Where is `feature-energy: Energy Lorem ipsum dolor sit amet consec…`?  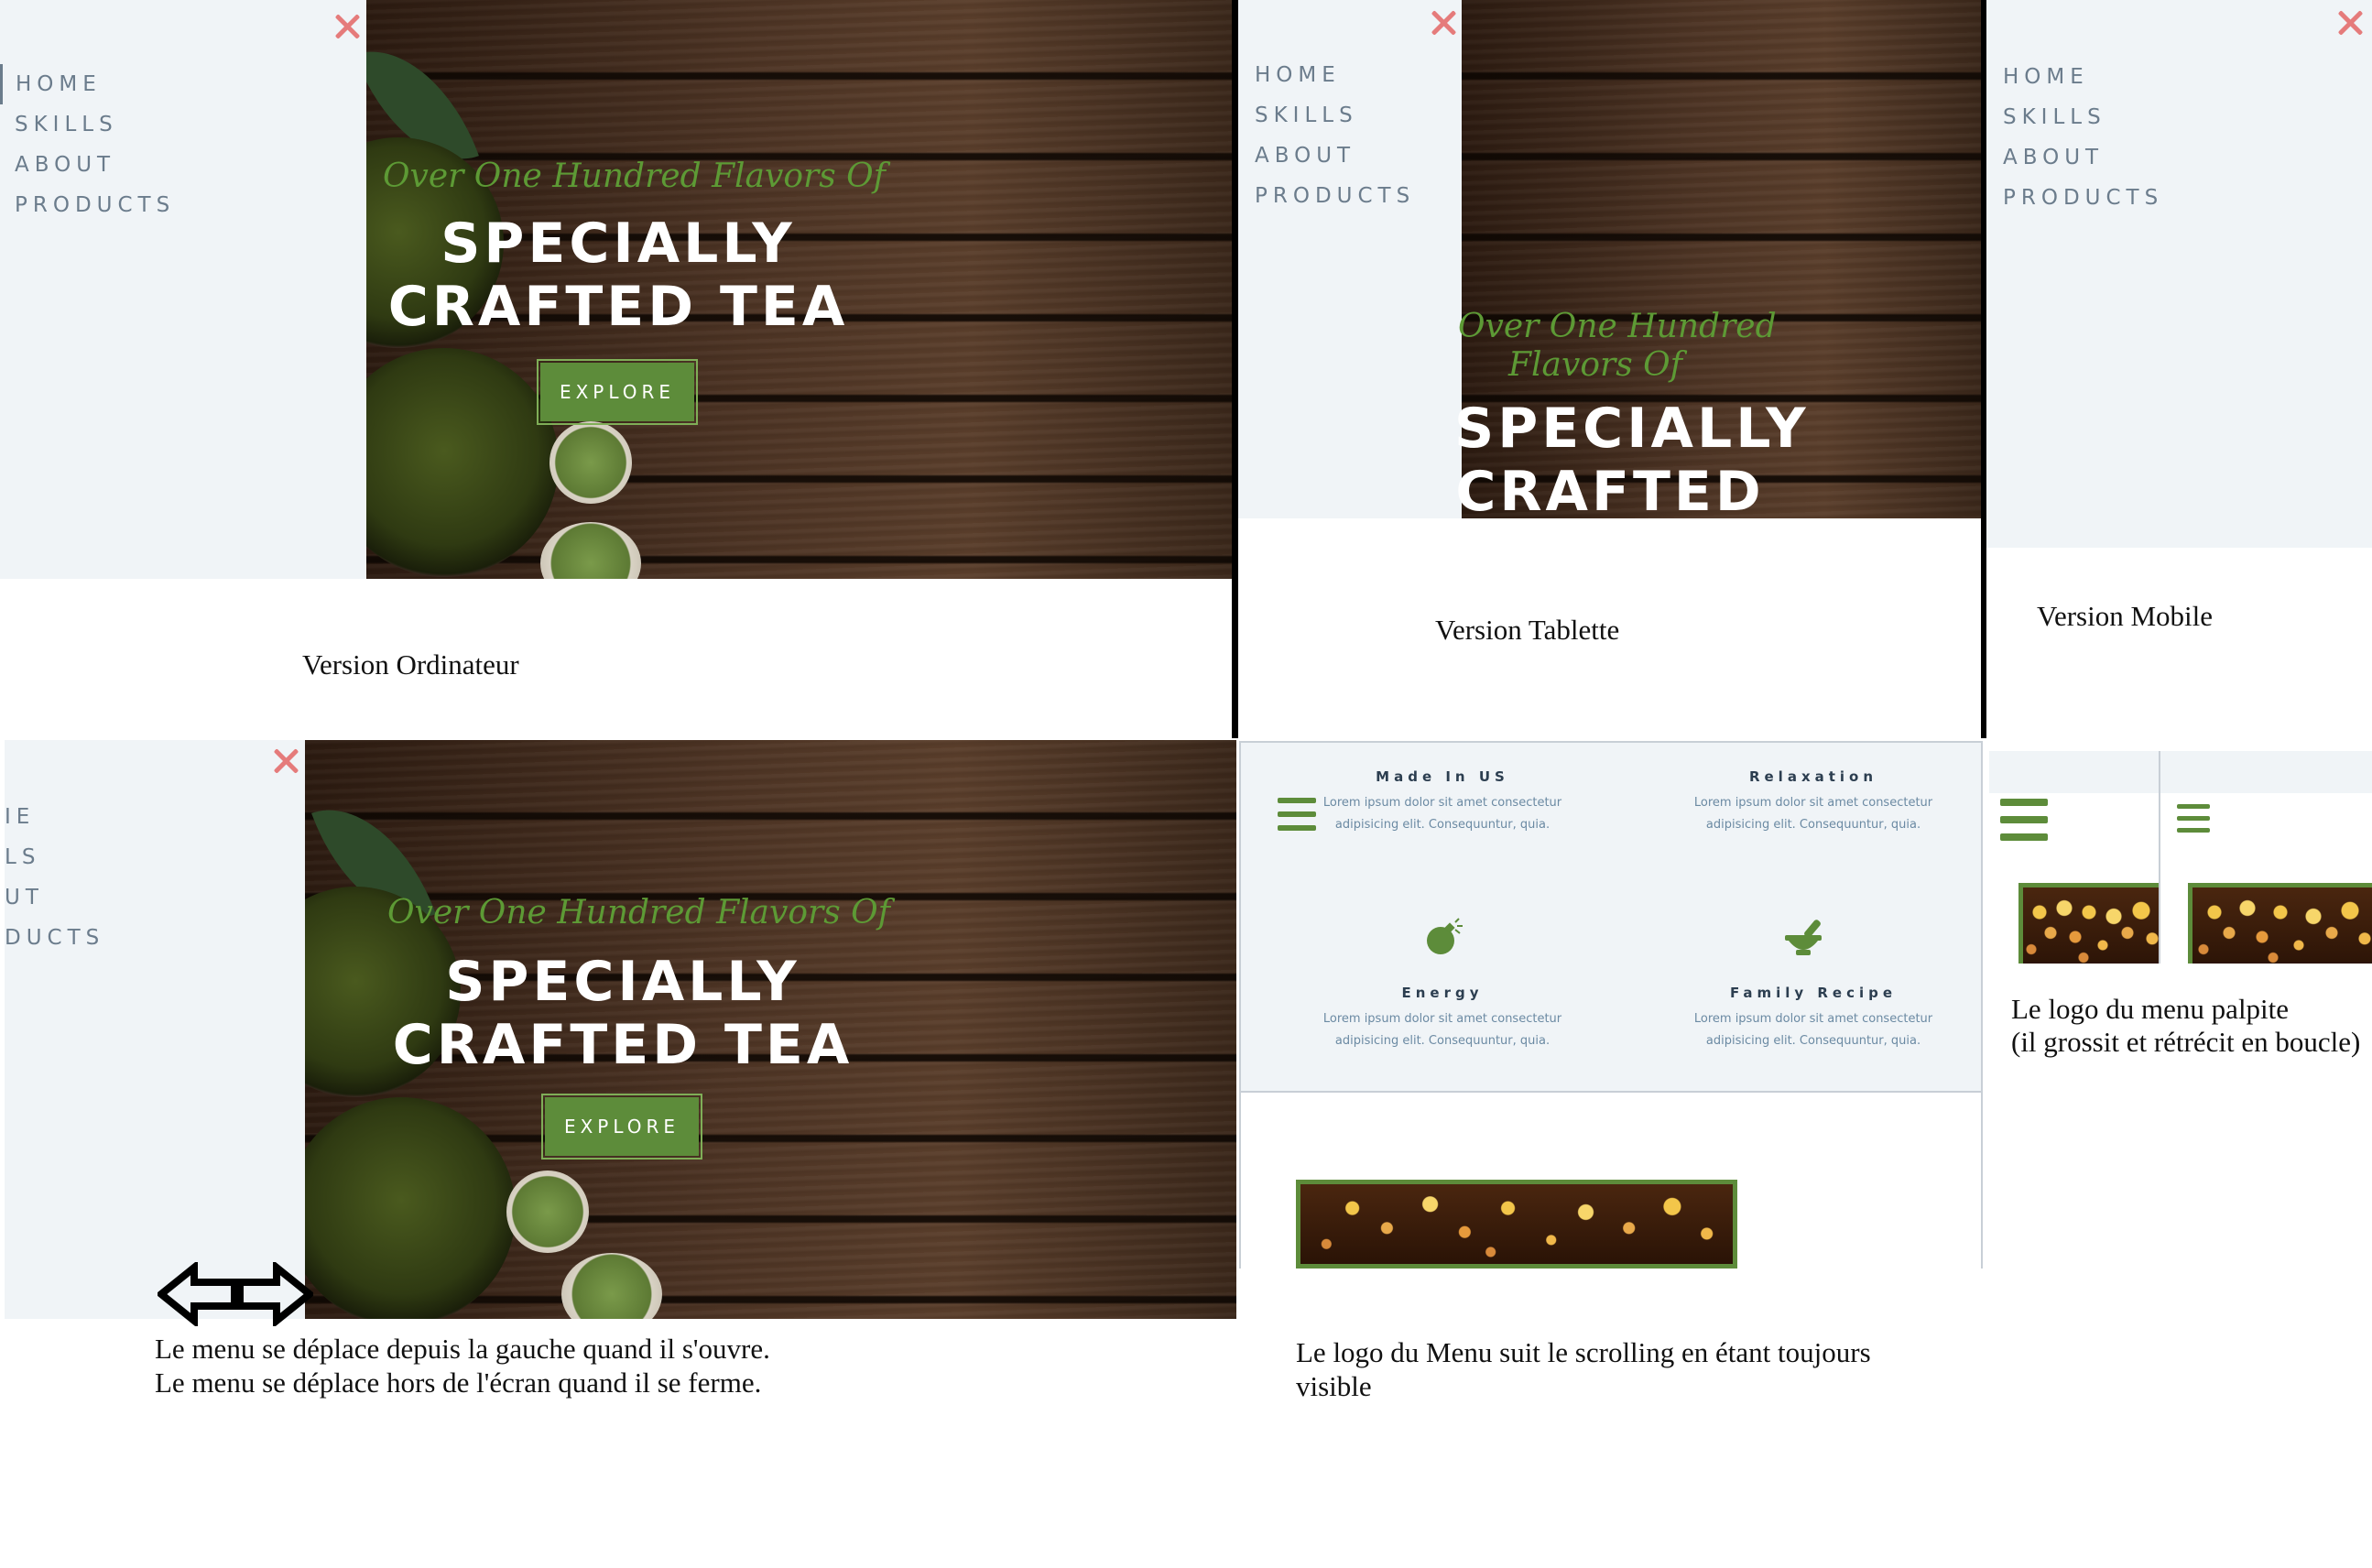 feature-energy: Energy Lorem ipsum dolor sit amet consec… is located at coordinates (1443, 1018).